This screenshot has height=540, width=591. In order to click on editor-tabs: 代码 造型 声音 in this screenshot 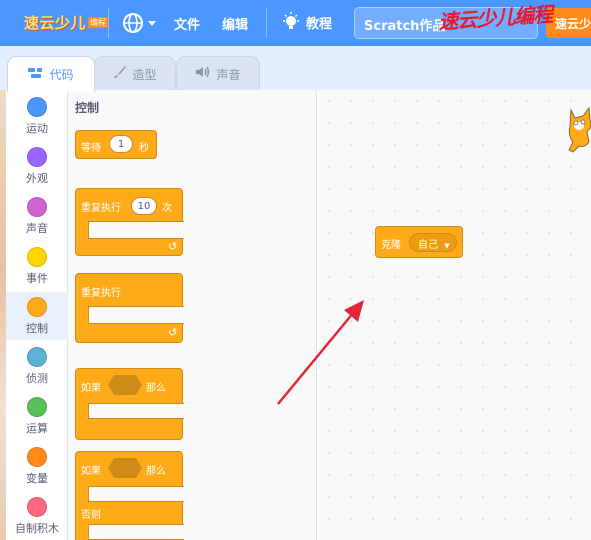, I will do `click(295, 69)`.